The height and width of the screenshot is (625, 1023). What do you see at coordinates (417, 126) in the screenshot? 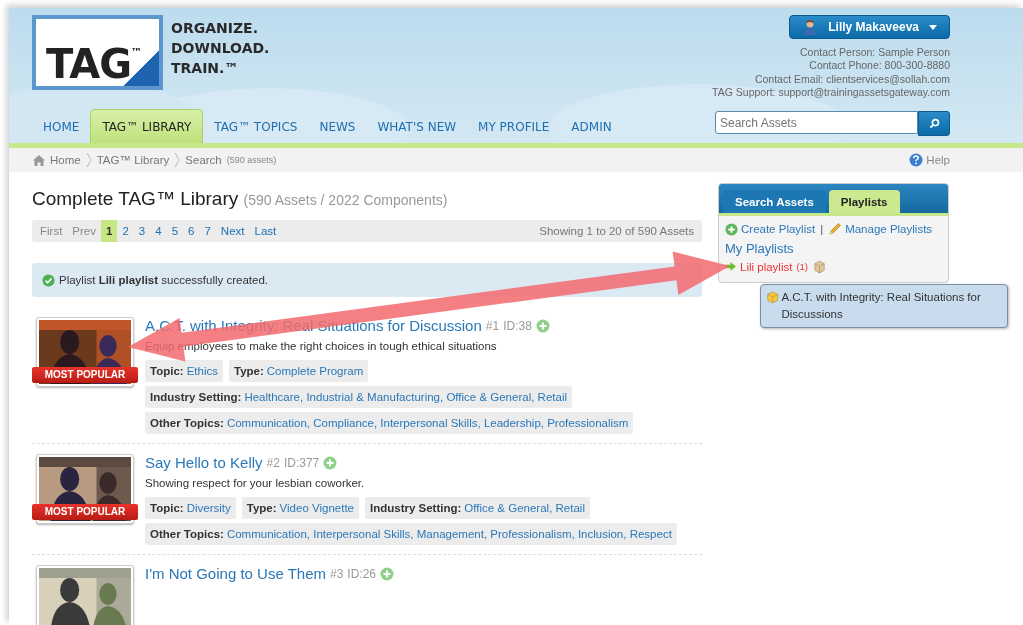
I see `nav-tab: WHAT'S NEW` at bounding box center [417, 126].